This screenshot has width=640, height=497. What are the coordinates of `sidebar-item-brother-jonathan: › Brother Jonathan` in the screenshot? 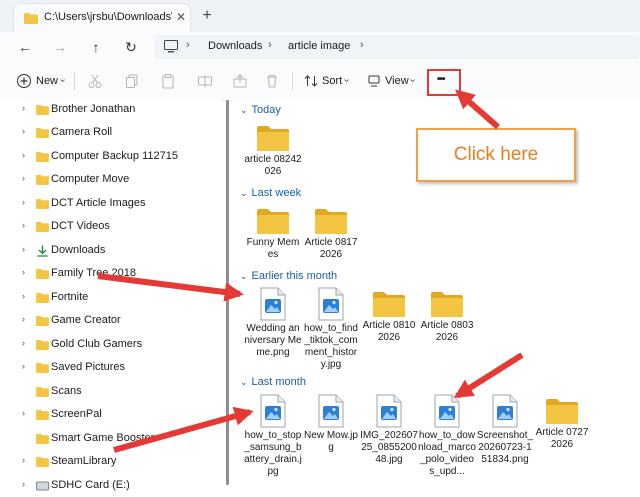 It's located at (111, 110).